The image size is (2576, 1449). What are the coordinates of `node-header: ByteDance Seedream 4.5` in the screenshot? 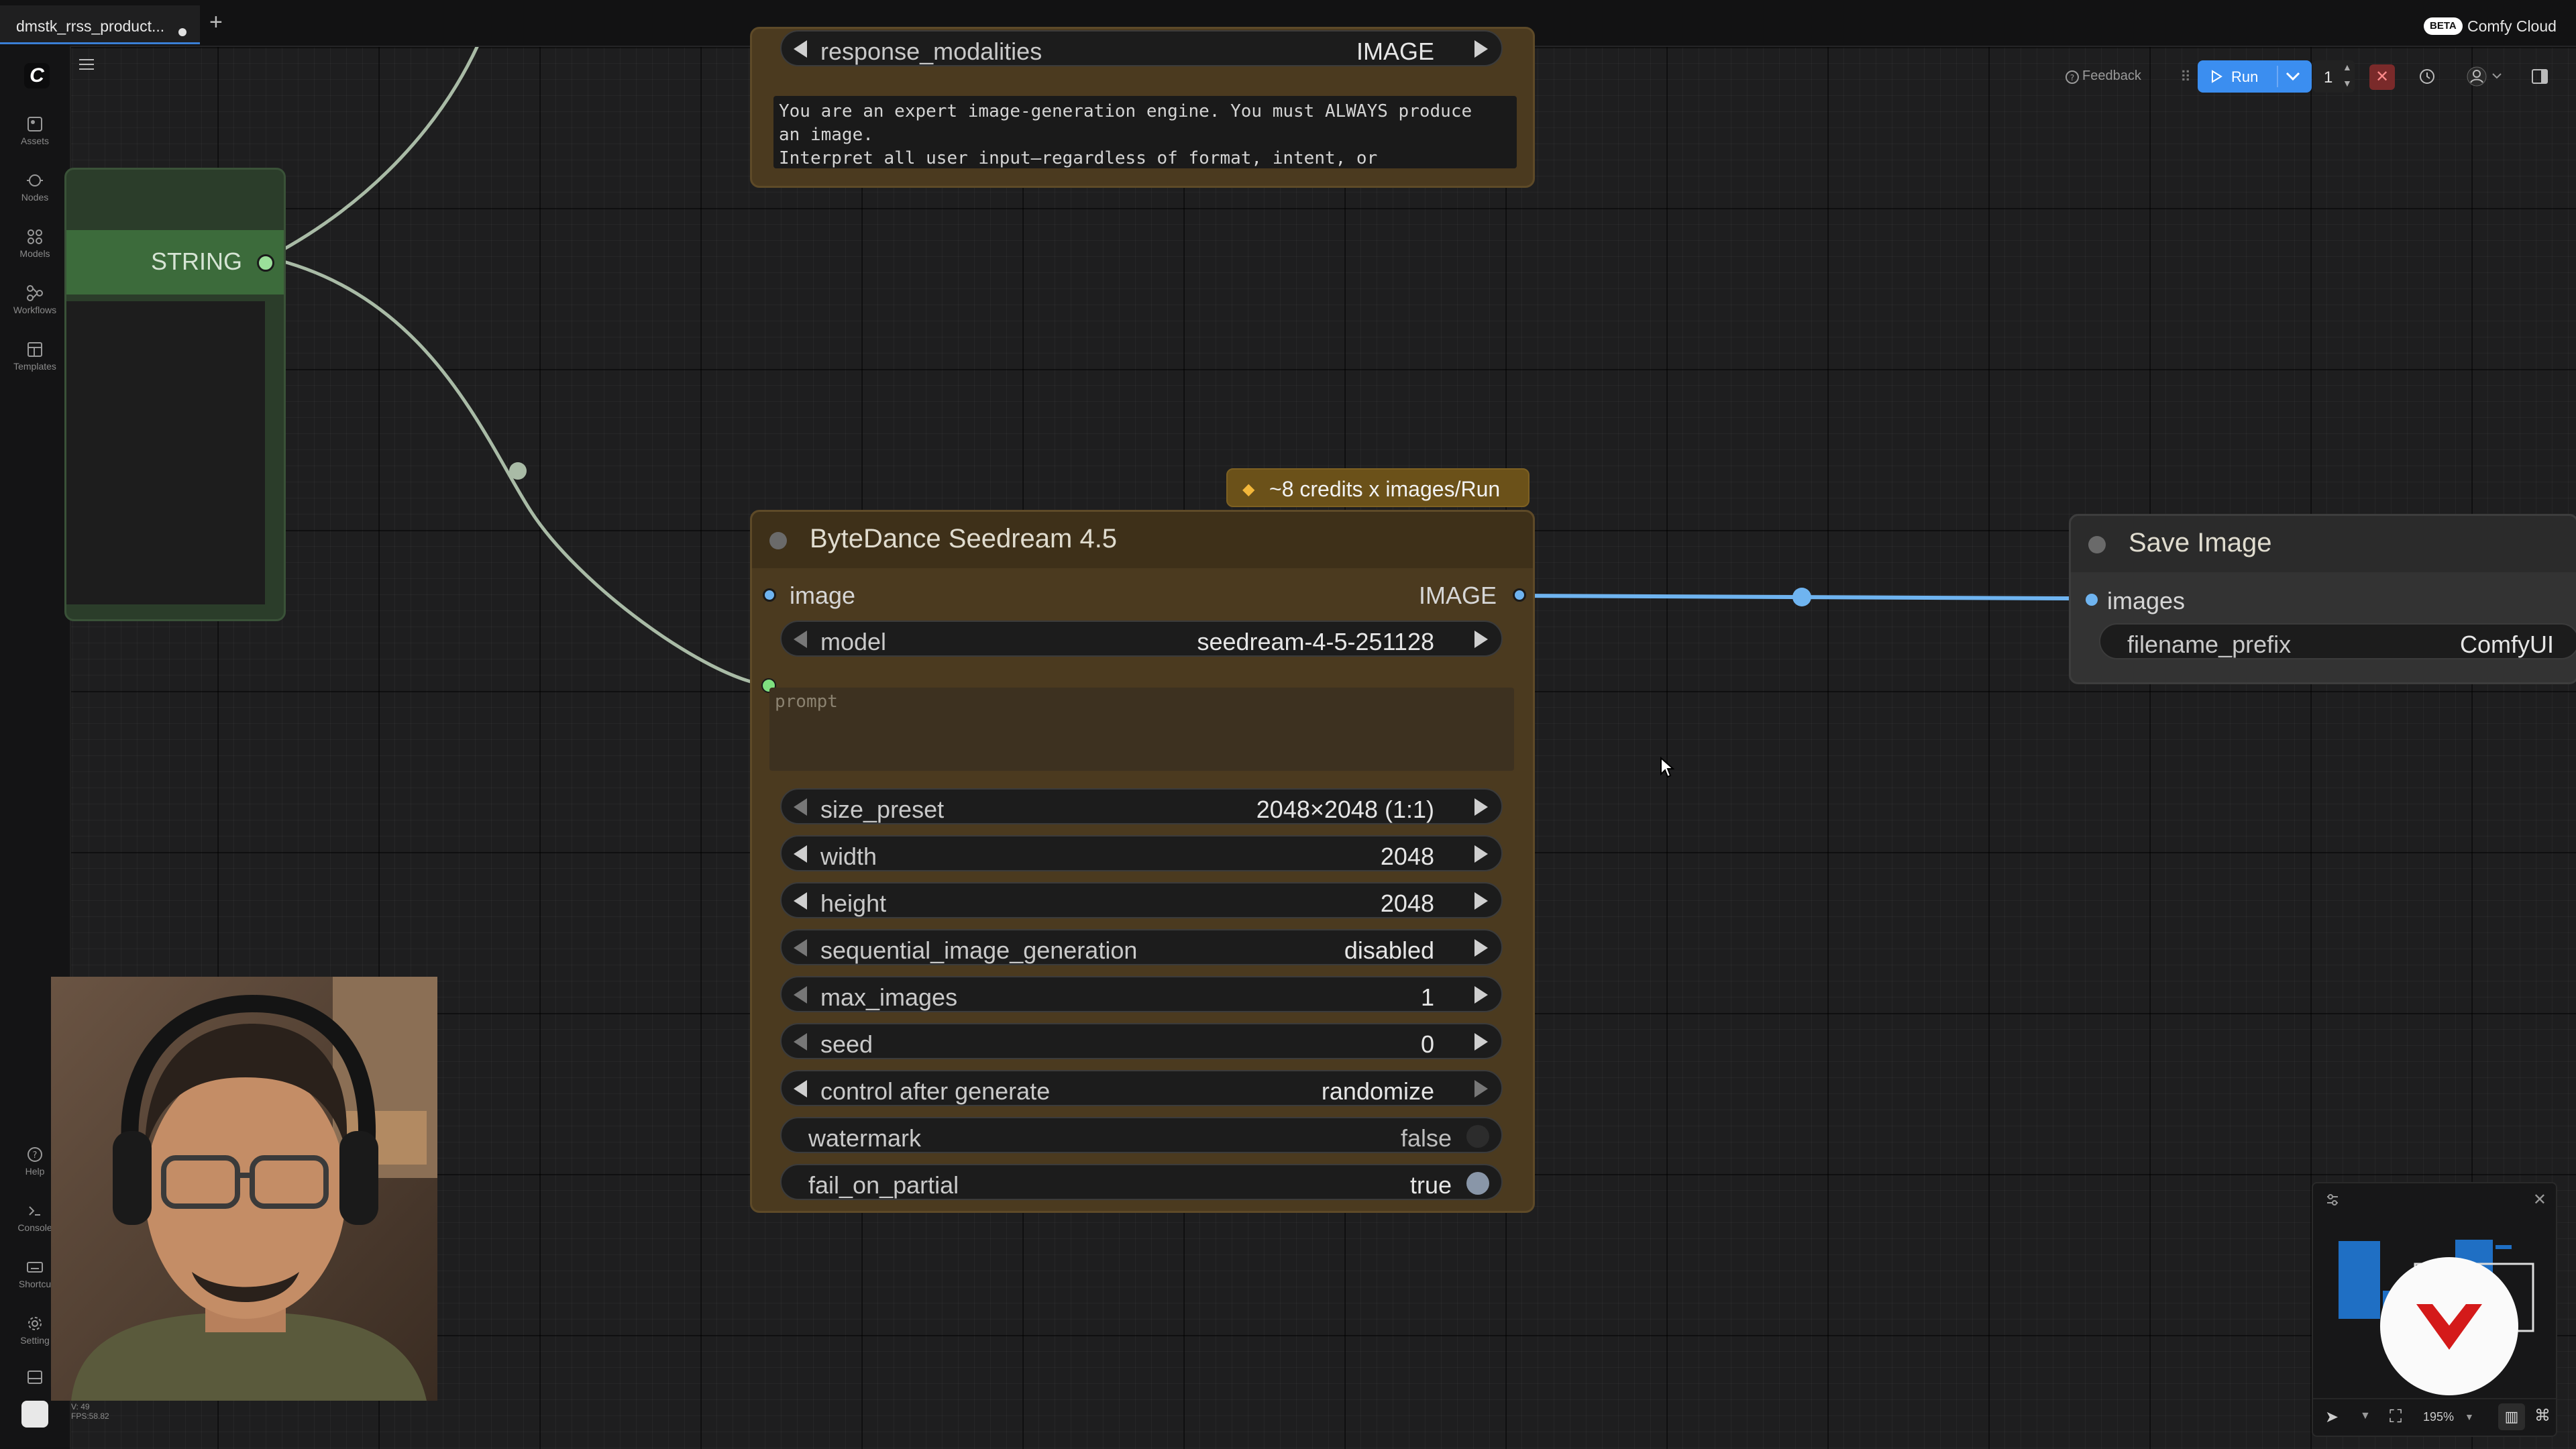 It's located at (1142, 540).